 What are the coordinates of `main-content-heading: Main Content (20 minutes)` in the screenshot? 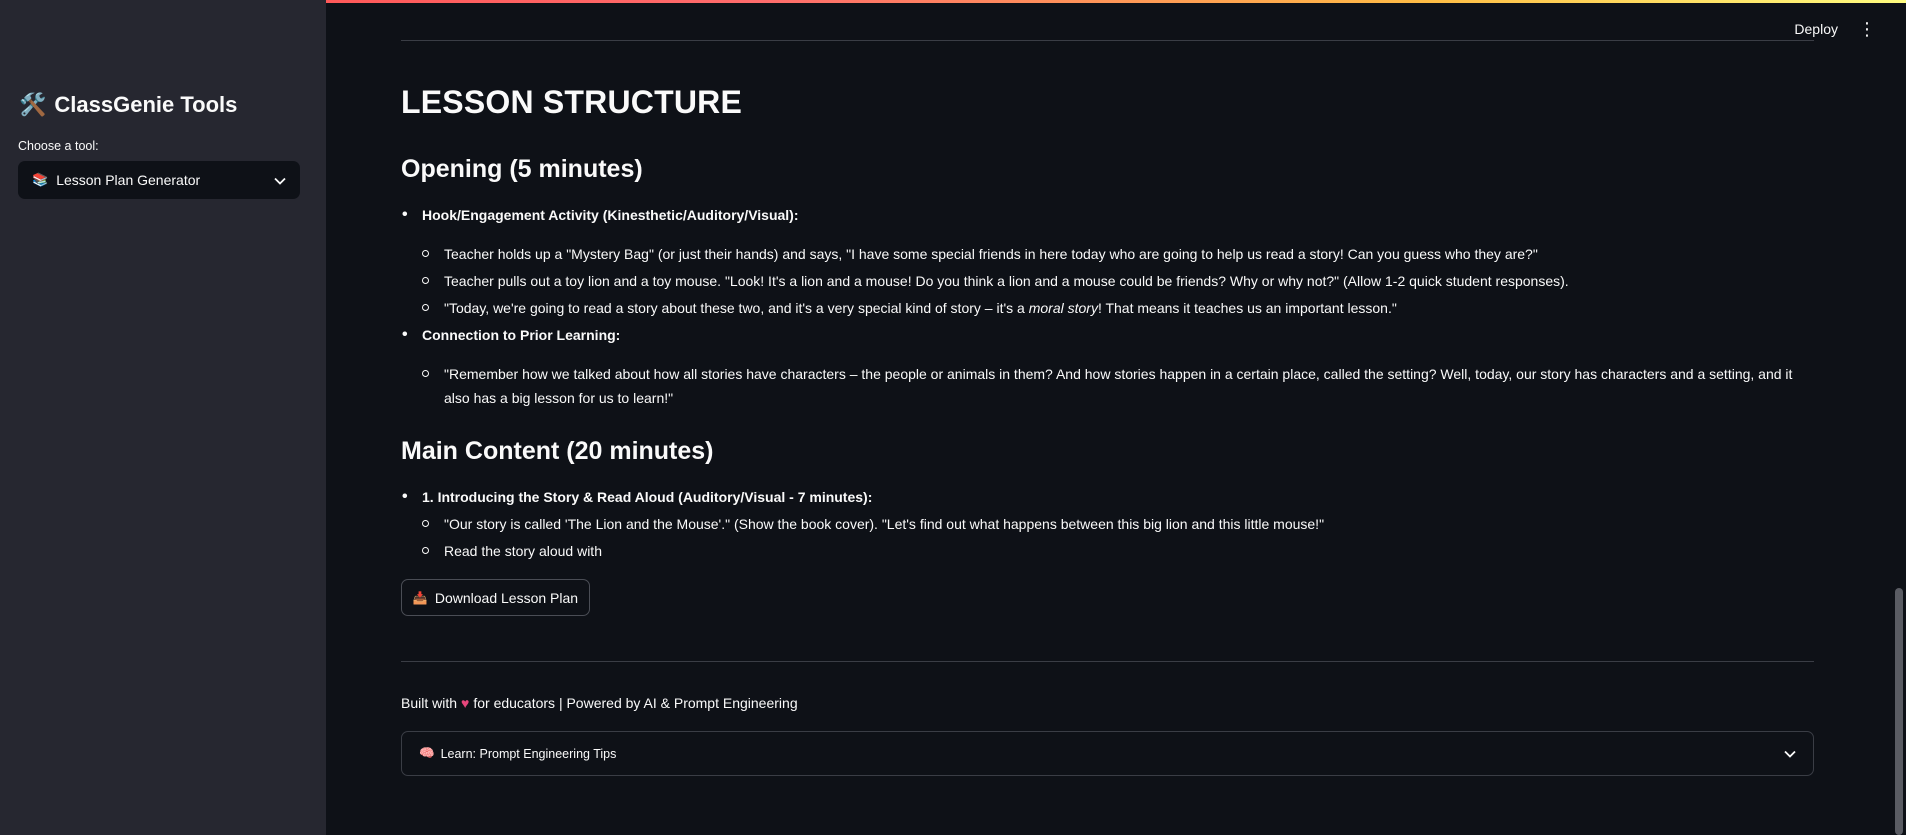 It's located at (557, 451).